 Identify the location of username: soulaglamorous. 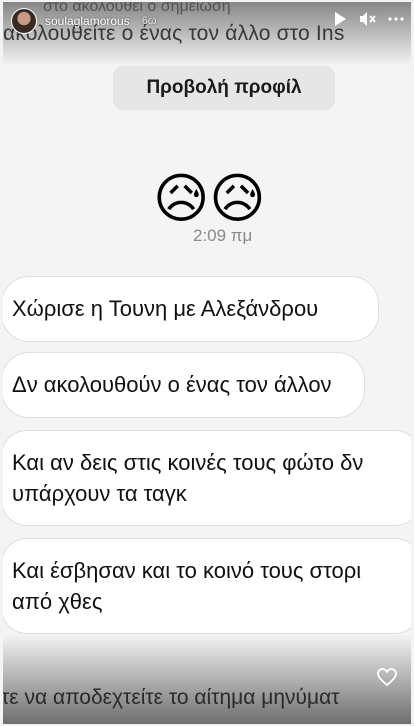
(87, 21).